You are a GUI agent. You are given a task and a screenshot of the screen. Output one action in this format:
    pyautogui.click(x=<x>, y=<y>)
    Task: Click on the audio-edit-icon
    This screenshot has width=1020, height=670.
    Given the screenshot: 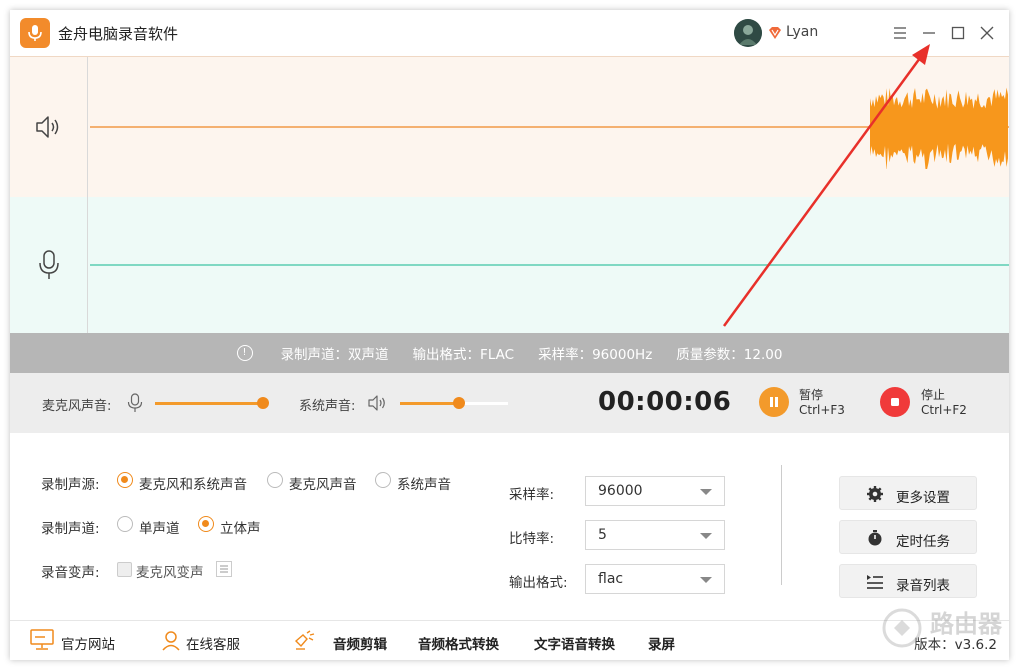 What is the action you would take?
    pyautogui.click(x=305, y=642)
    